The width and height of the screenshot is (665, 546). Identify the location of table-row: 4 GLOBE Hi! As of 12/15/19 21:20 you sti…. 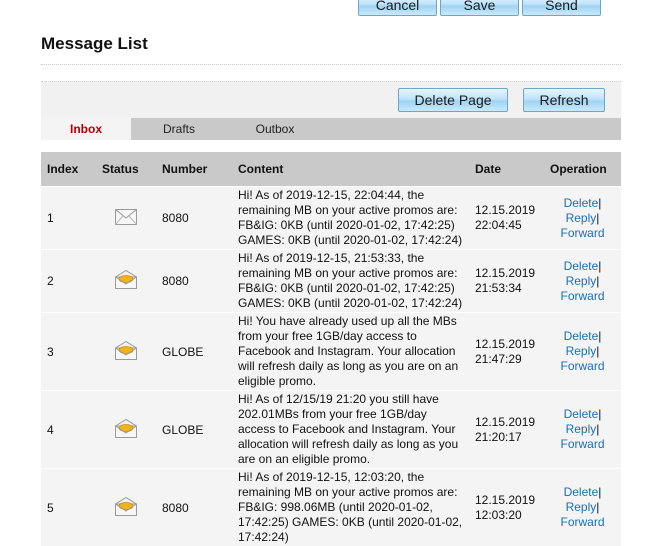
(331, 430).